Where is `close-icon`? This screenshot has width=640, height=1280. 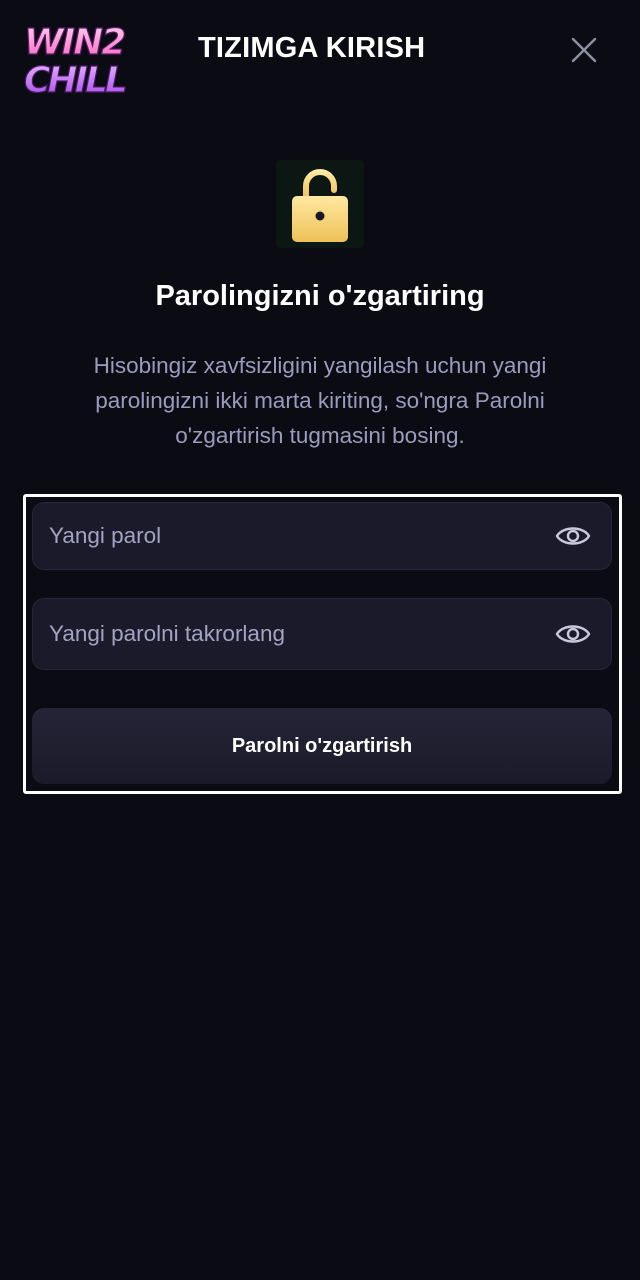
close-icon is located at coordinates (584, 50).